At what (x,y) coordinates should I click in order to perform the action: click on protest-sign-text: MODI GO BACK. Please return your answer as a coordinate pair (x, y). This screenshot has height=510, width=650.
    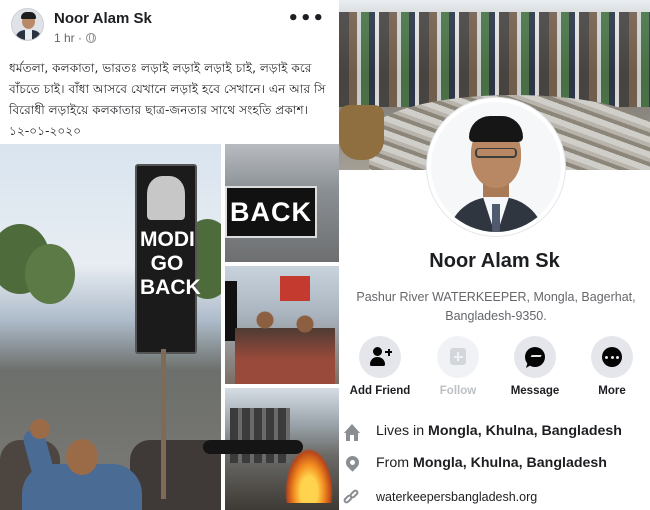
    Looking at the image, I should click on (170, 263).